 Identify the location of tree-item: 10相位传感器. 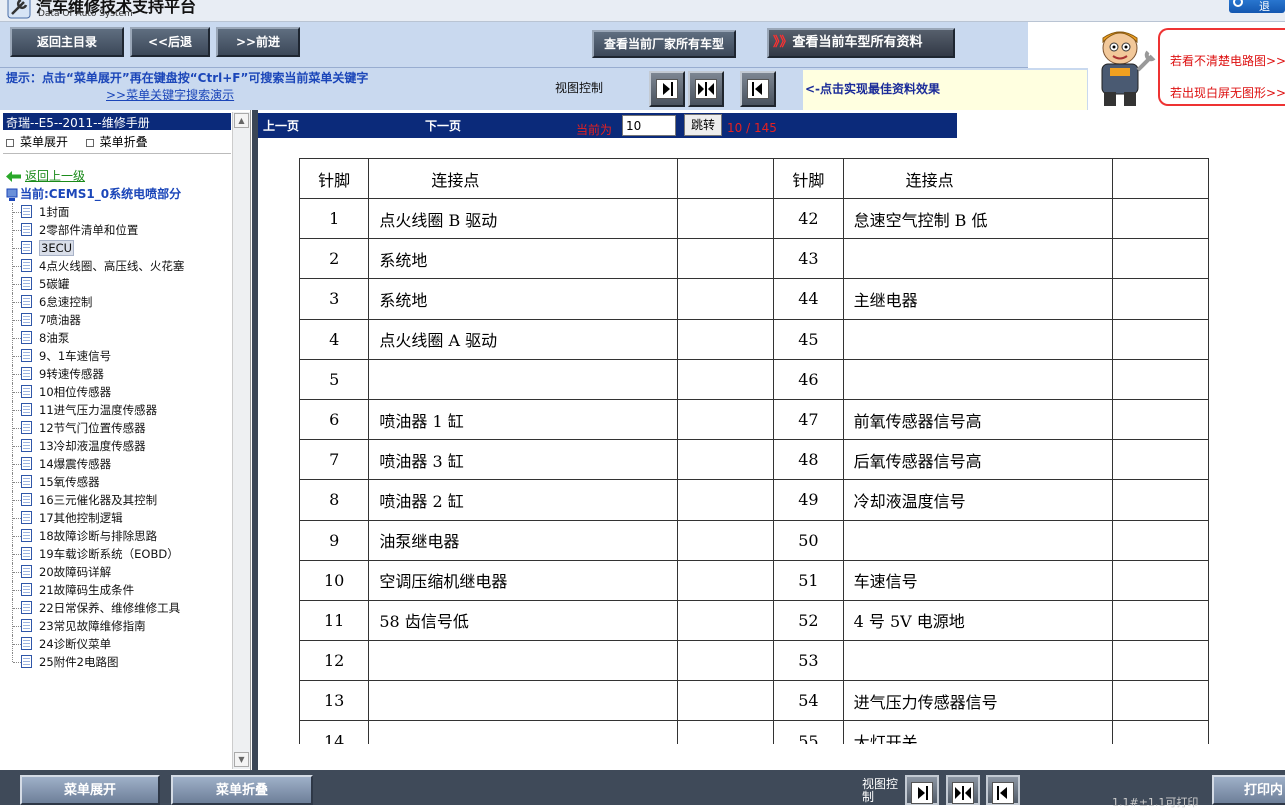
(120, 392).